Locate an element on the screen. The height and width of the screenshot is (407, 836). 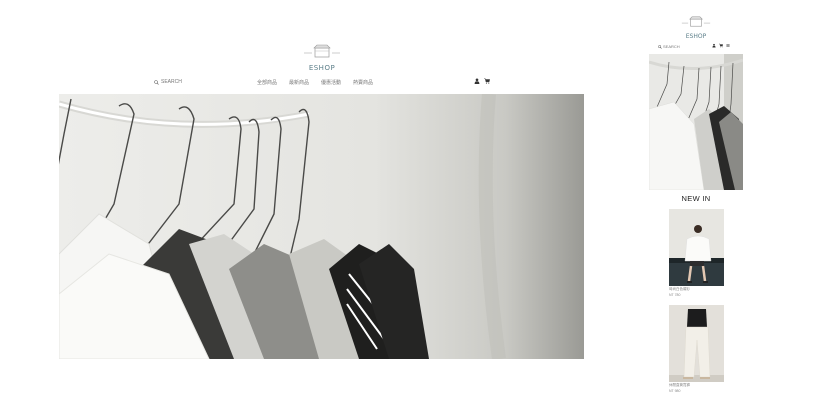
model-white-shirt-photo is located at coordinates (696, 247).